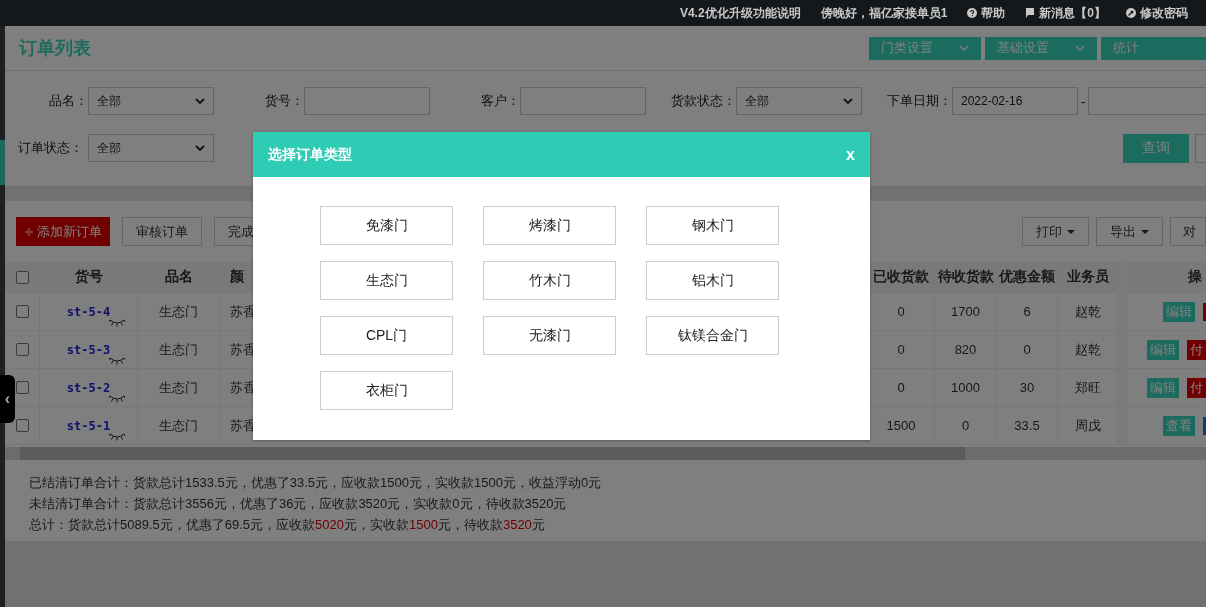 The height and width of the screenshot is (607, 1206). I want to click on filter-label: 客户：, so click(500, 101).